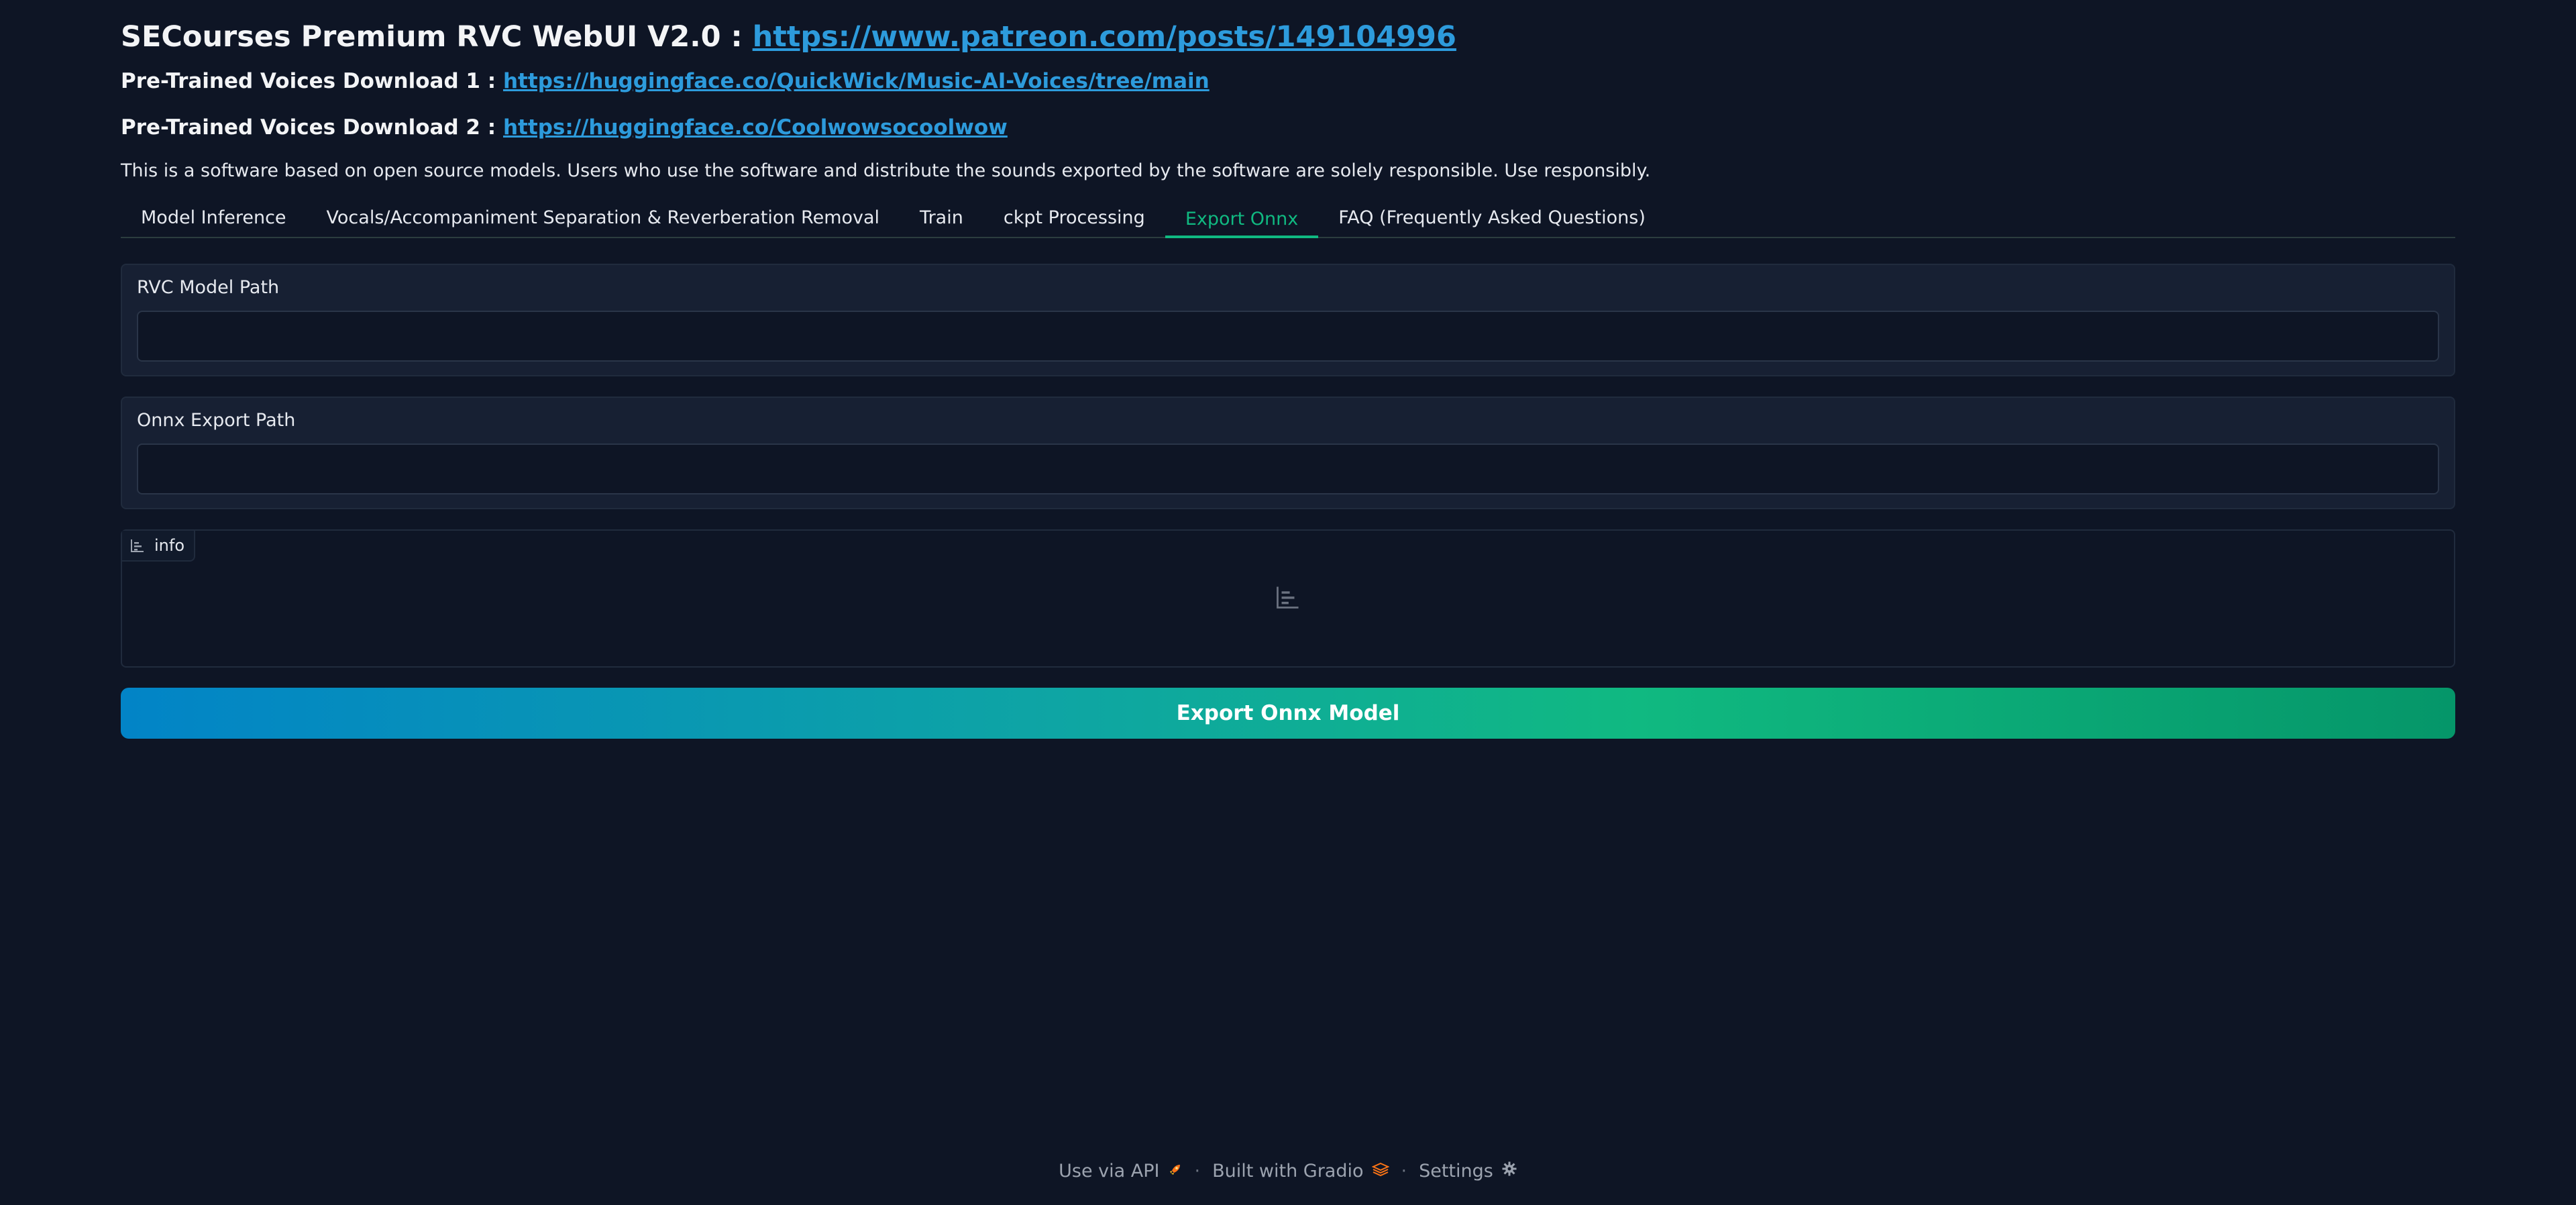  Describe the element at coordinates (1242, 222) in the screenshot. I see `tab-export-onnx: Export Onnx` at that location.